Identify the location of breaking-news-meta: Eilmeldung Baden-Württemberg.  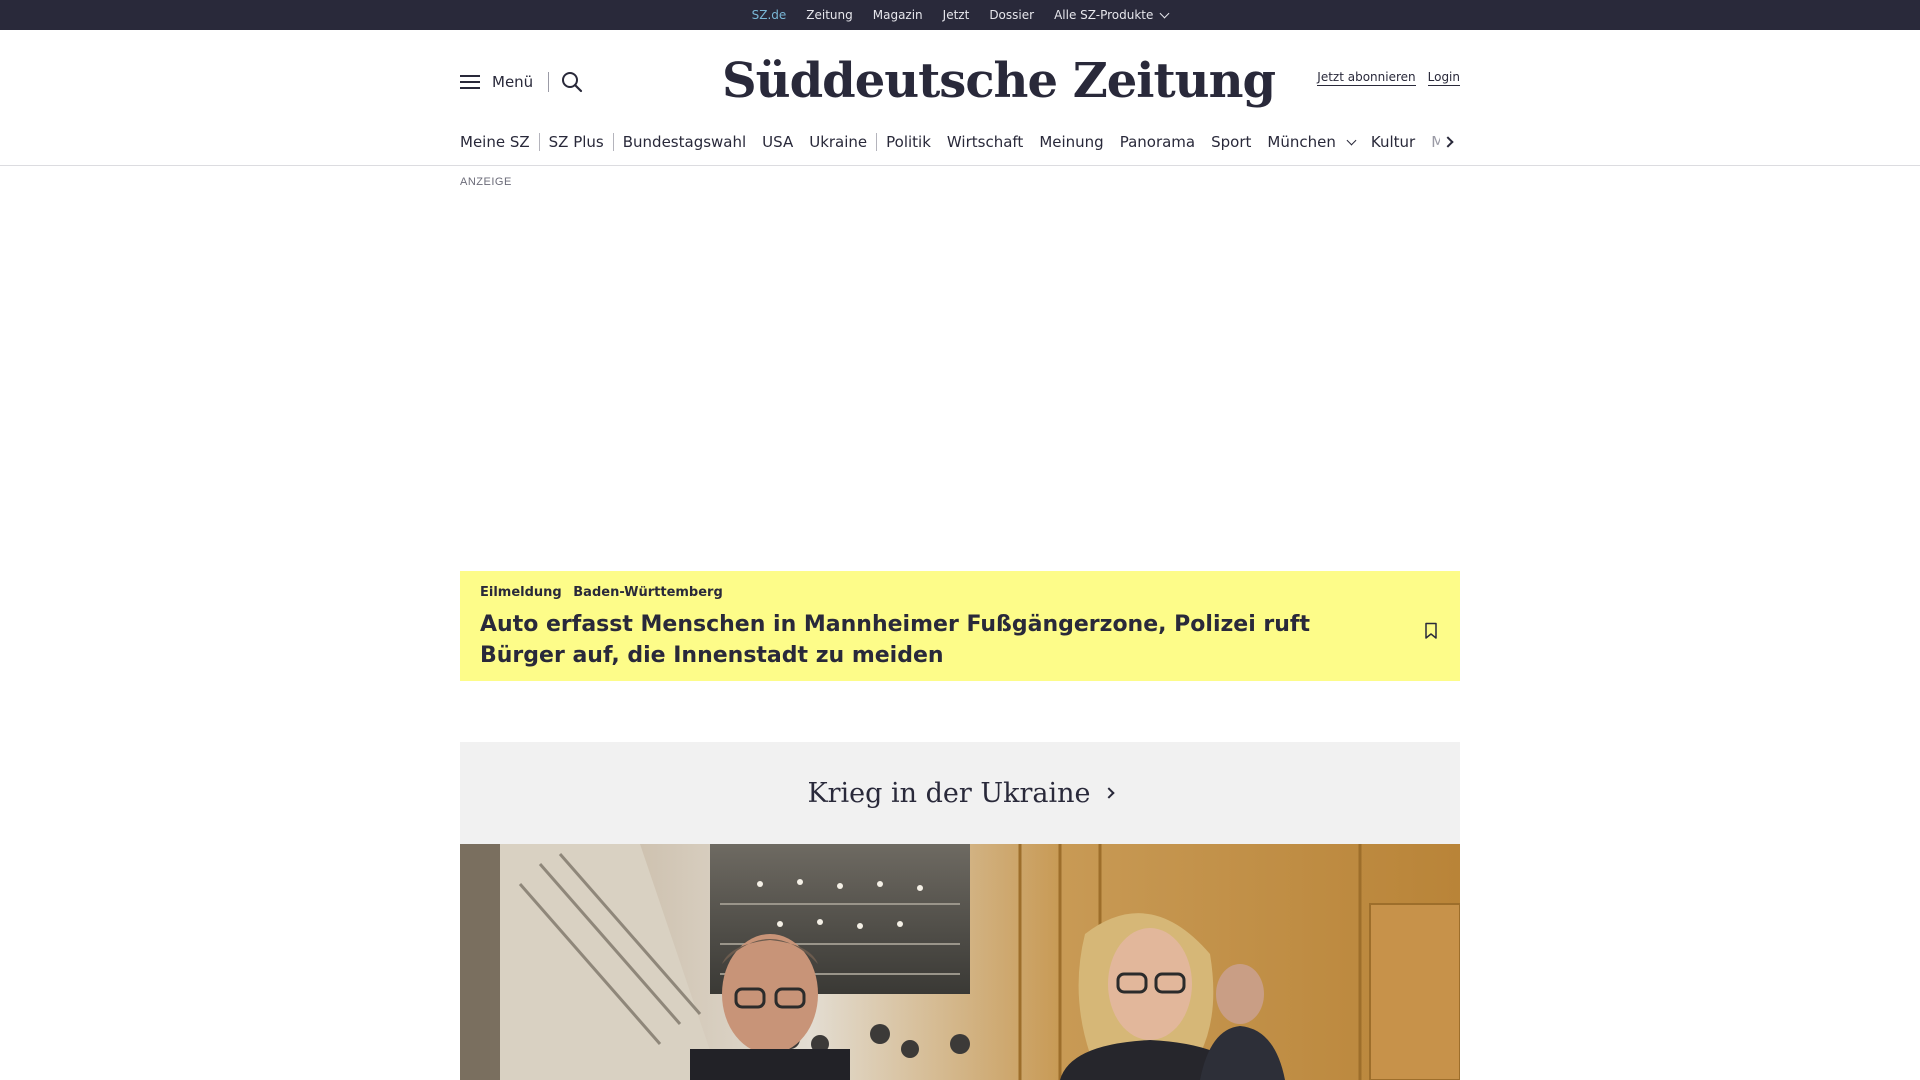
(605, 592).